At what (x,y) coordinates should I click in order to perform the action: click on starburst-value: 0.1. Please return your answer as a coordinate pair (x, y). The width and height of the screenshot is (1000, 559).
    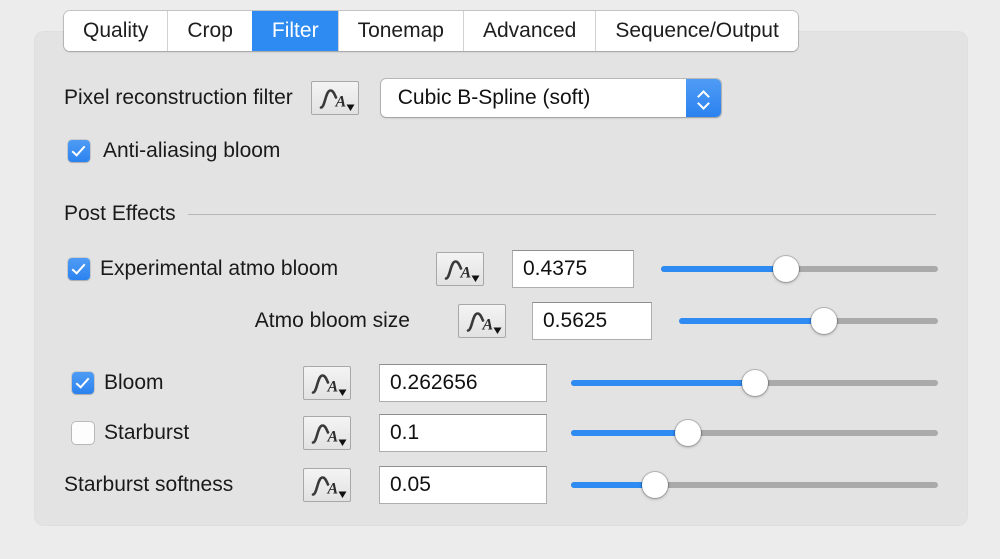
    Looking at the image, I should click on (405, 432).